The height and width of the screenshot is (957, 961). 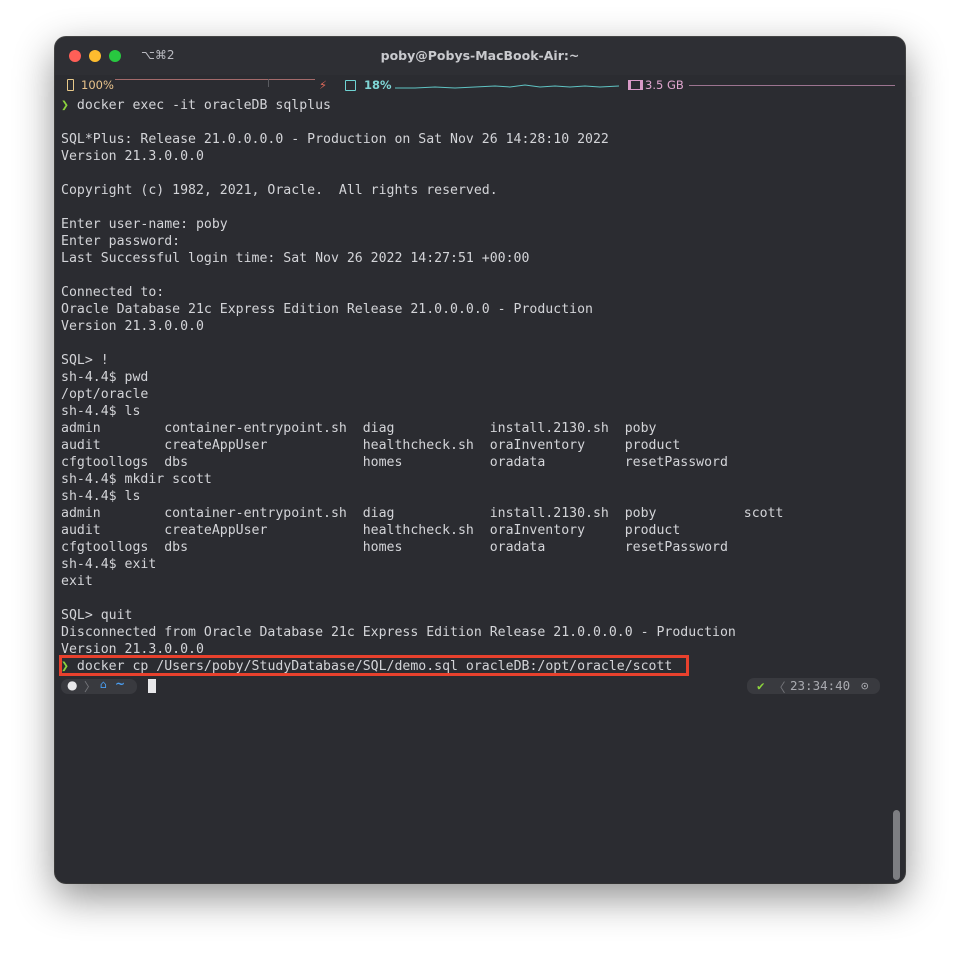 I want to click on terminal-line: exit, so click(x=473, y=581).